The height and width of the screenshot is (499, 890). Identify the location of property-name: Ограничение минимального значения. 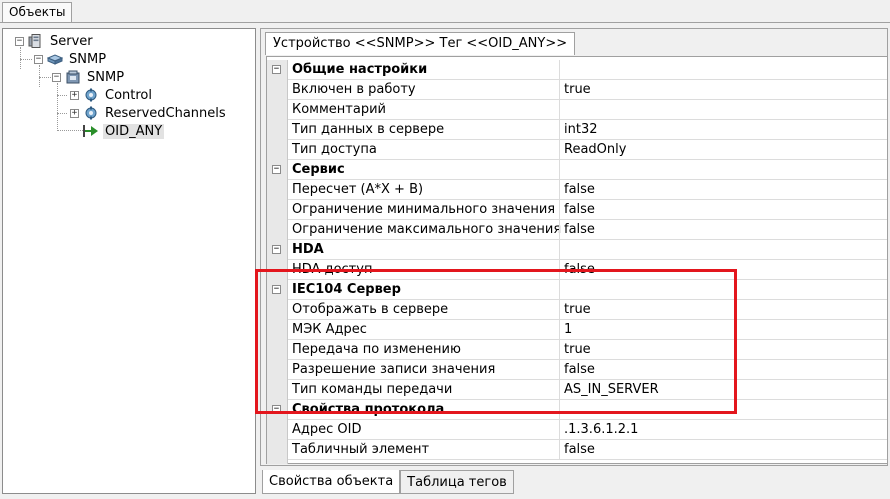
(424, 209).